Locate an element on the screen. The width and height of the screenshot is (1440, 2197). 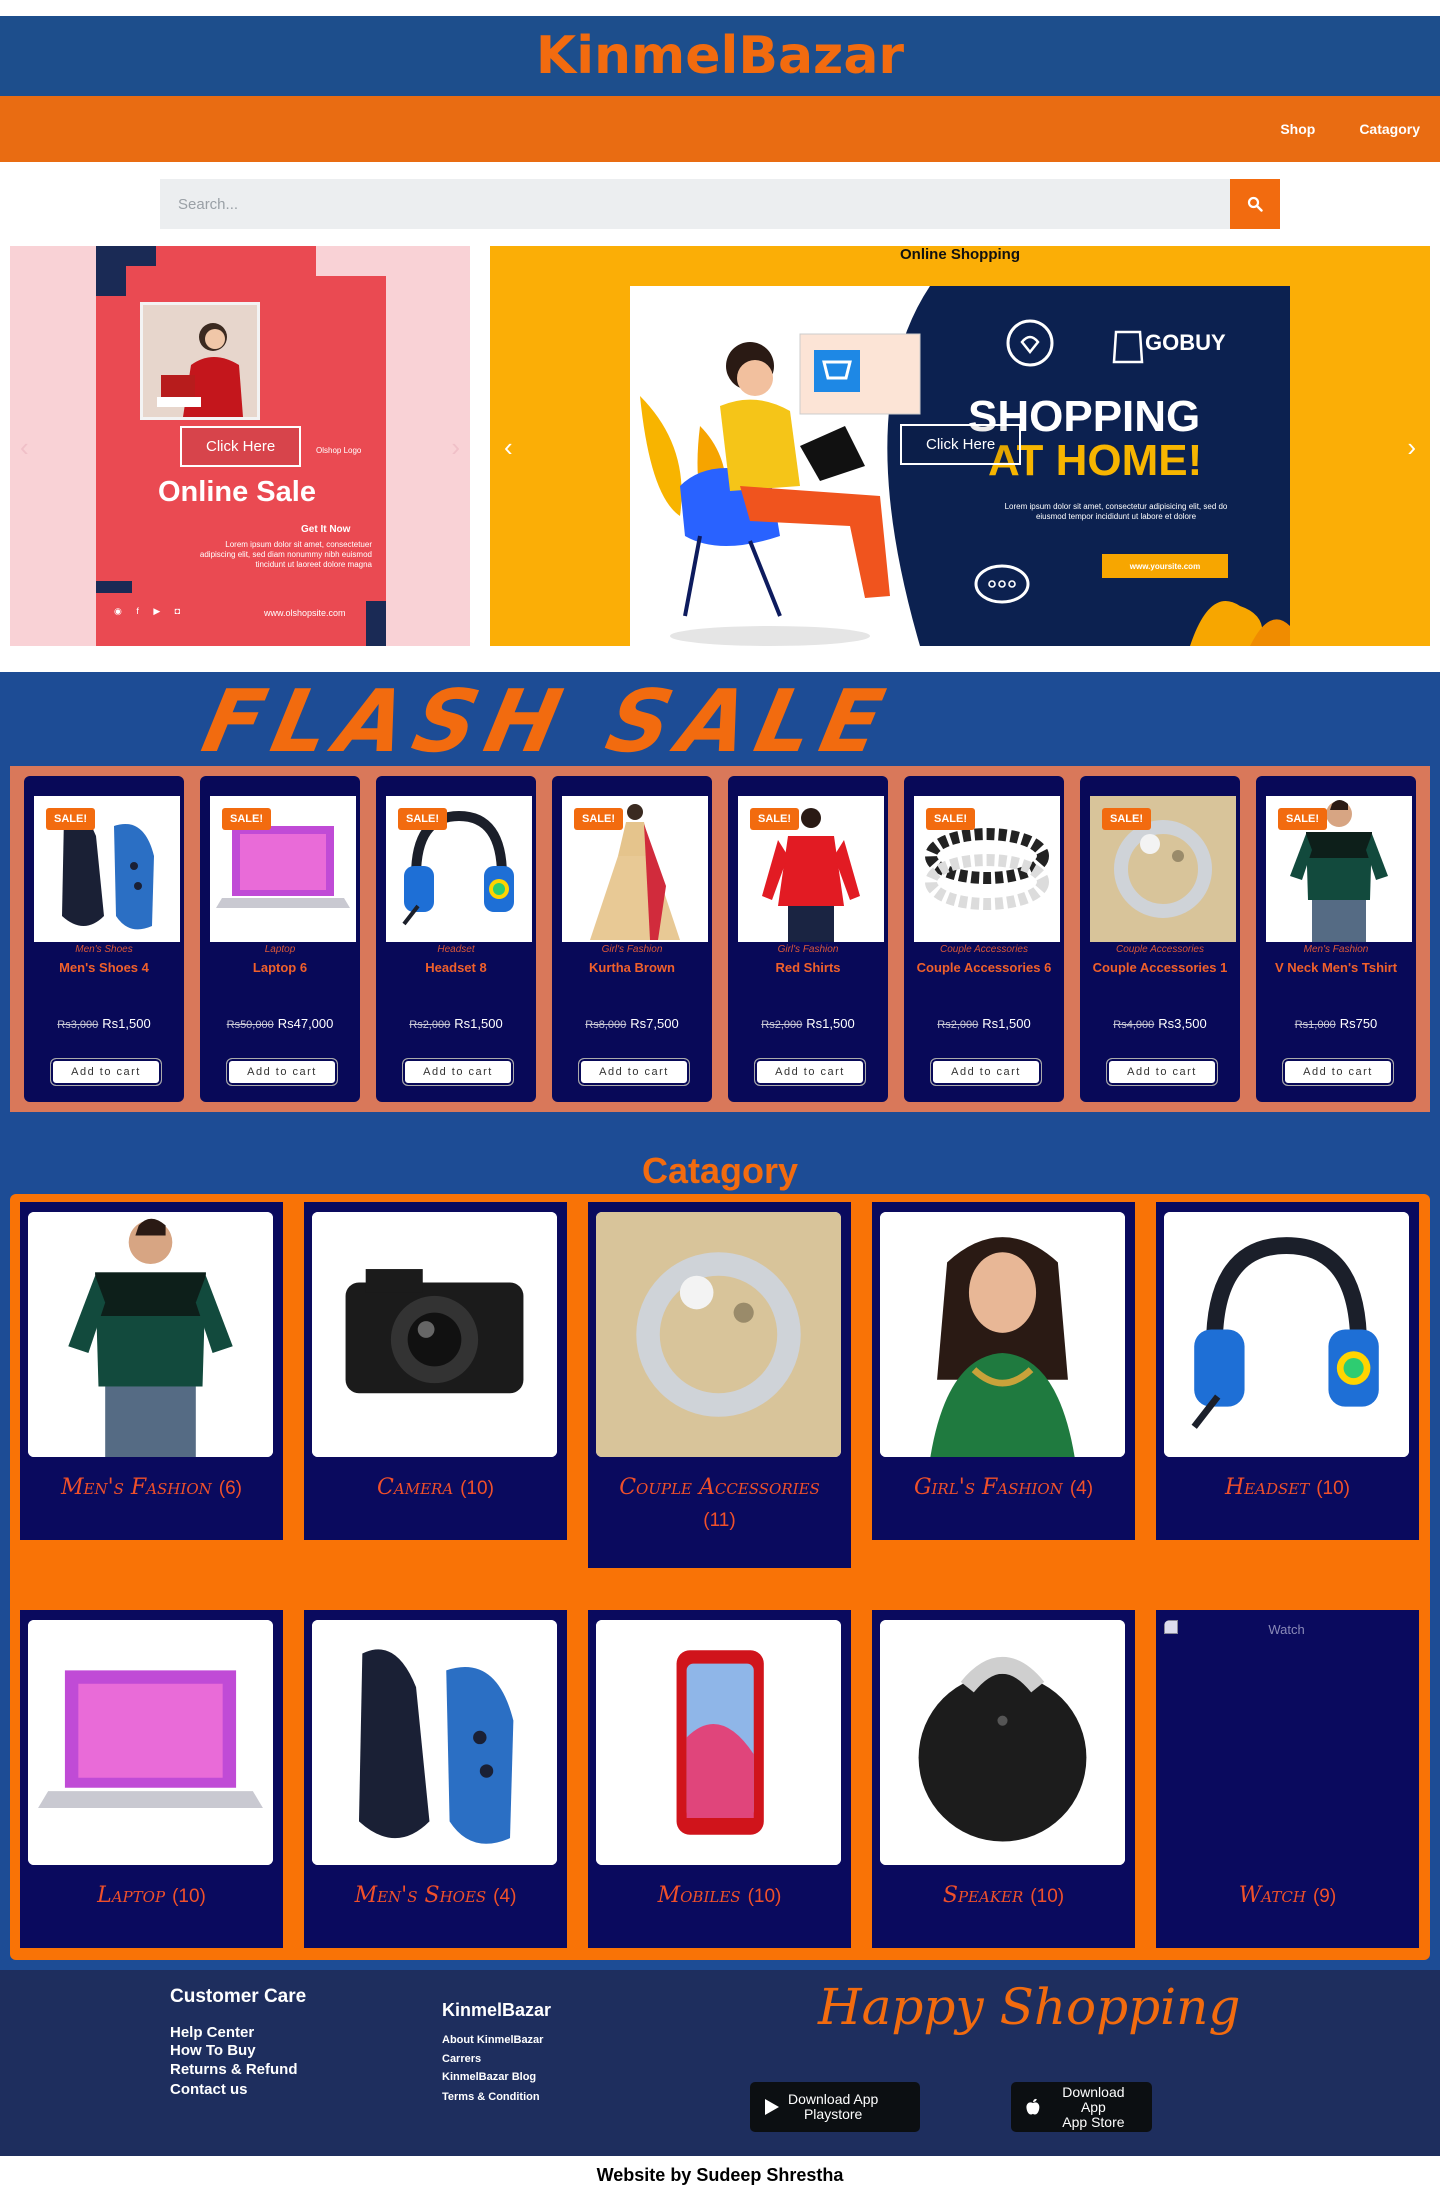
nav-catagory: Catagory is located at coordinates (1389, 129).